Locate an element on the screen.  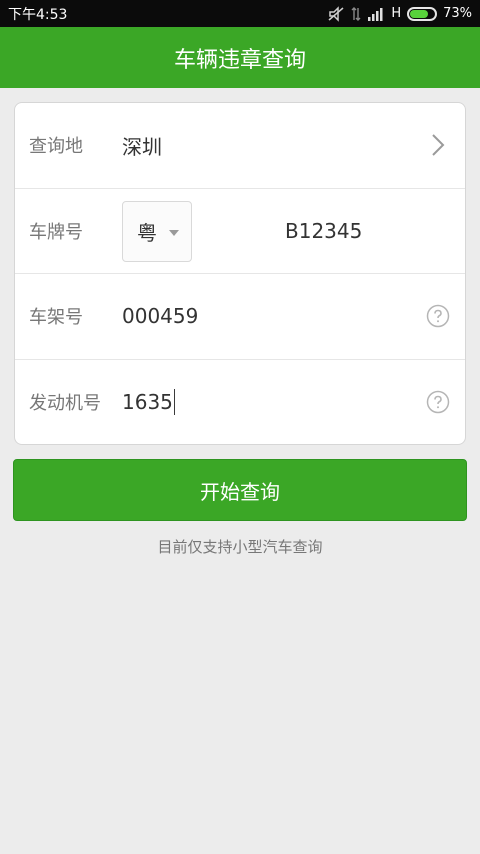
status-time: 下午4:53 is located at coordinates (38, 14).